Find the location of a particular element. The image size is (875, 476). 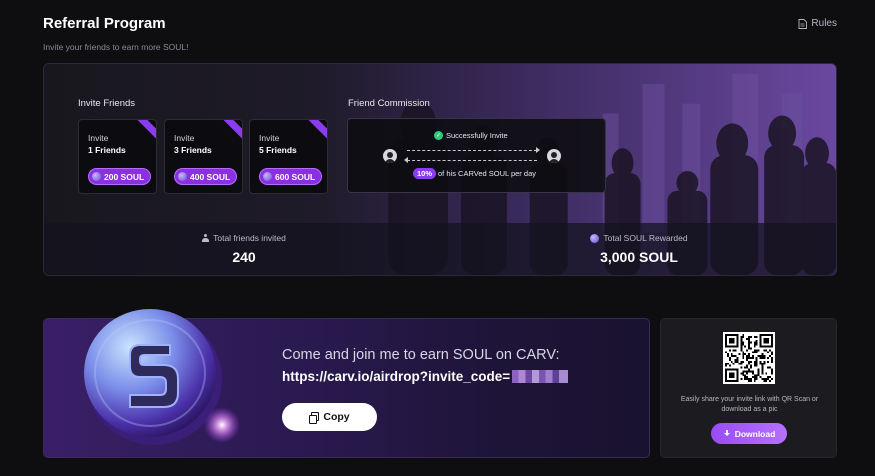

page-title: Referral Program is located at coordinates (104, 23).